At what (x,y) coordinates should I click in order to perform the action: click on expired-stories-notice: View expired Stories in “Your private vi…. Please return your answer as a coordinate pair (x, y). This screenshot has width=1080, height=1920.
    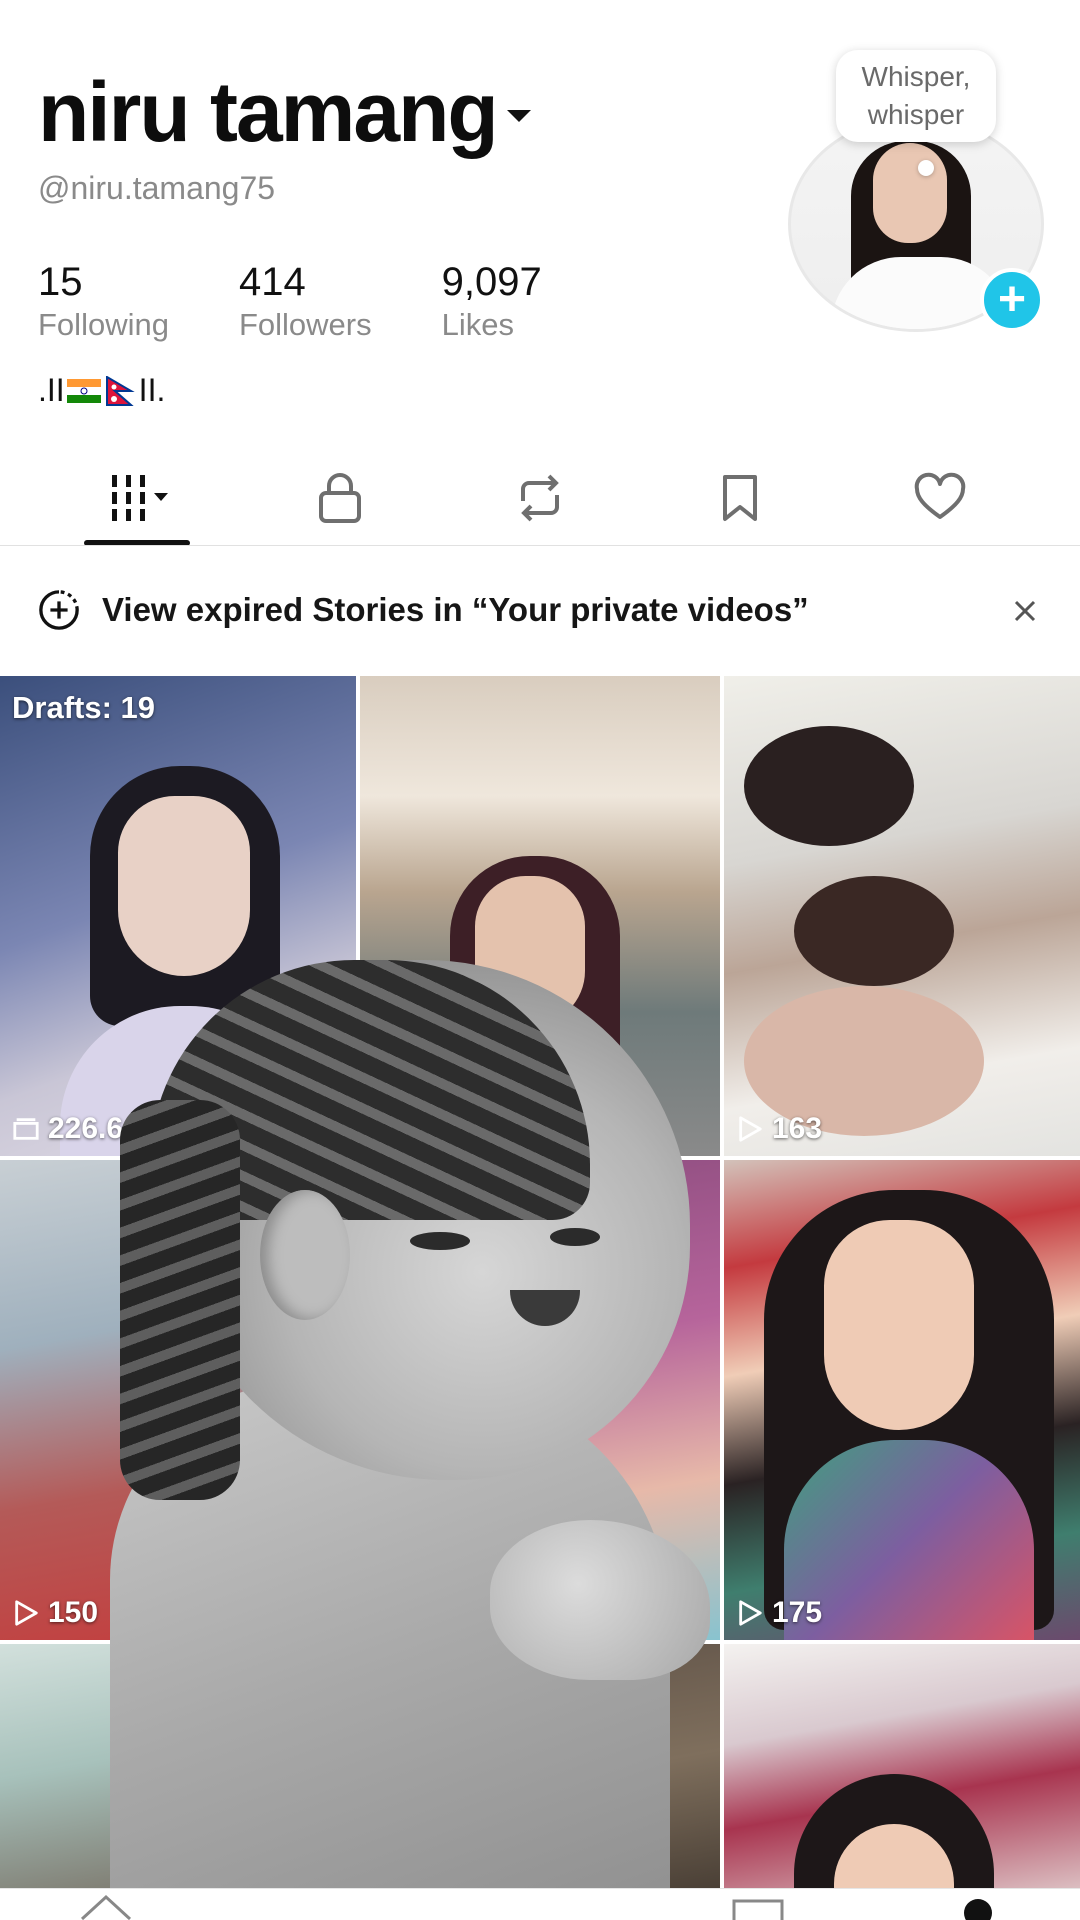
    Looking at the image, I should click on (540, 610).